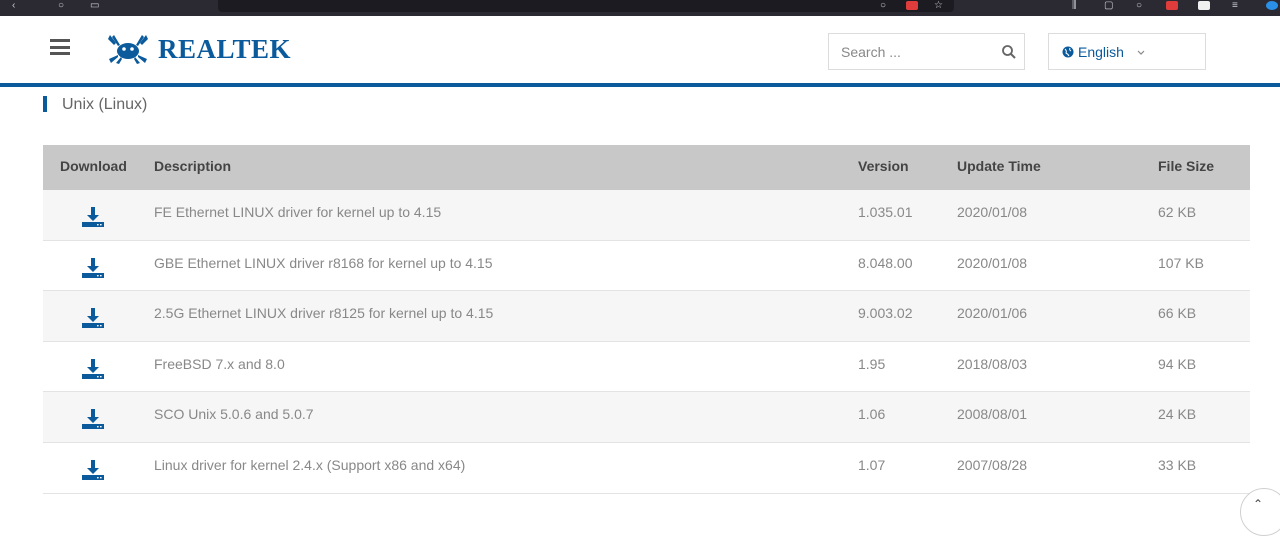 Image resolution: width=1280 pixels, height=536 pixels. I want to click on hamburger-menu-icon, so click(60, 47).